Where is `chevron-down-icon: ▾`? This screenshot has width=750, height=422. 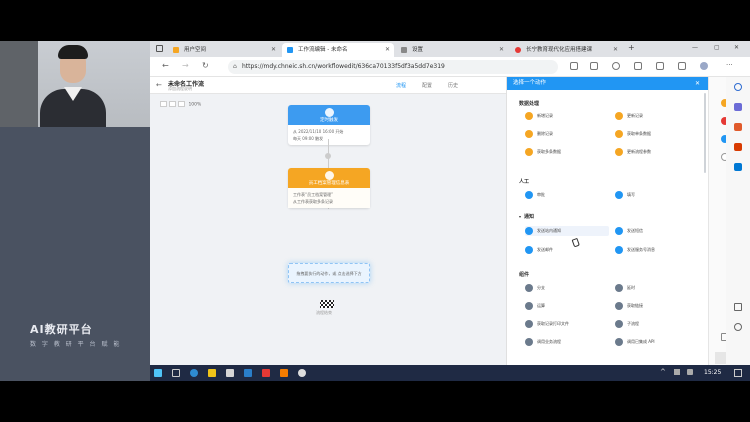 chevron-down-icon: ▾ is located at coordinates (520, 216).